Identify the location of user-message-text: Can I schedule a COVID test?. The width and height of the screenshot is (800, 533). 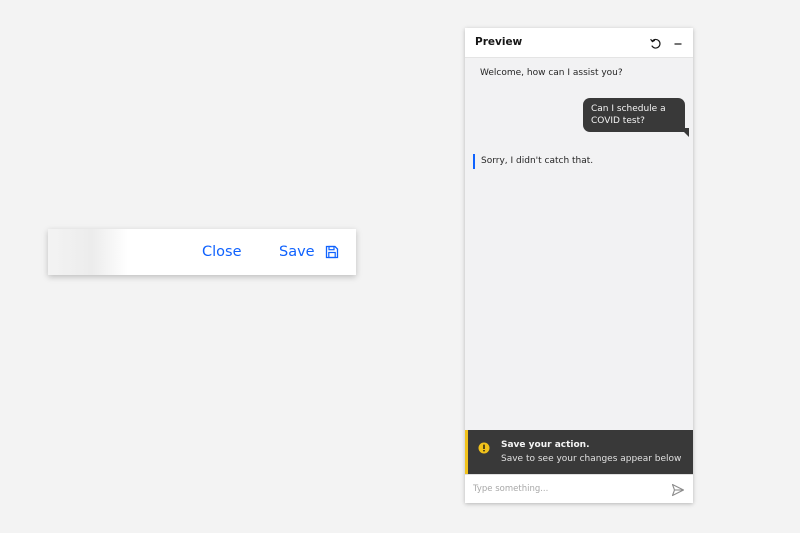
(628, 115).